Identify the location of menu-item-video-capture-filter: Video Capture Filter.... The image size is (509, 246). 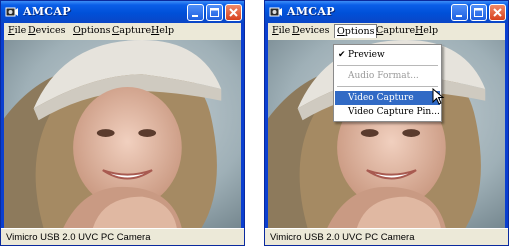
(387, 104).